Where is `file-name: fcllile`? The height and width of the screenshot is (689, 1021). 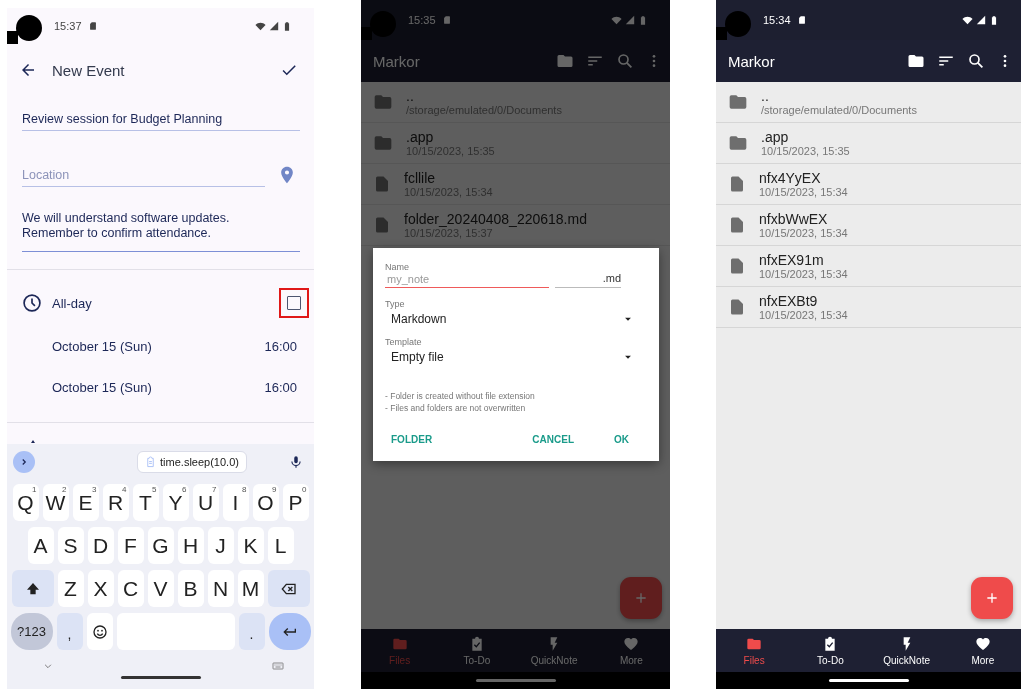 file-name: fcllile is located at coordinates (420, 177).